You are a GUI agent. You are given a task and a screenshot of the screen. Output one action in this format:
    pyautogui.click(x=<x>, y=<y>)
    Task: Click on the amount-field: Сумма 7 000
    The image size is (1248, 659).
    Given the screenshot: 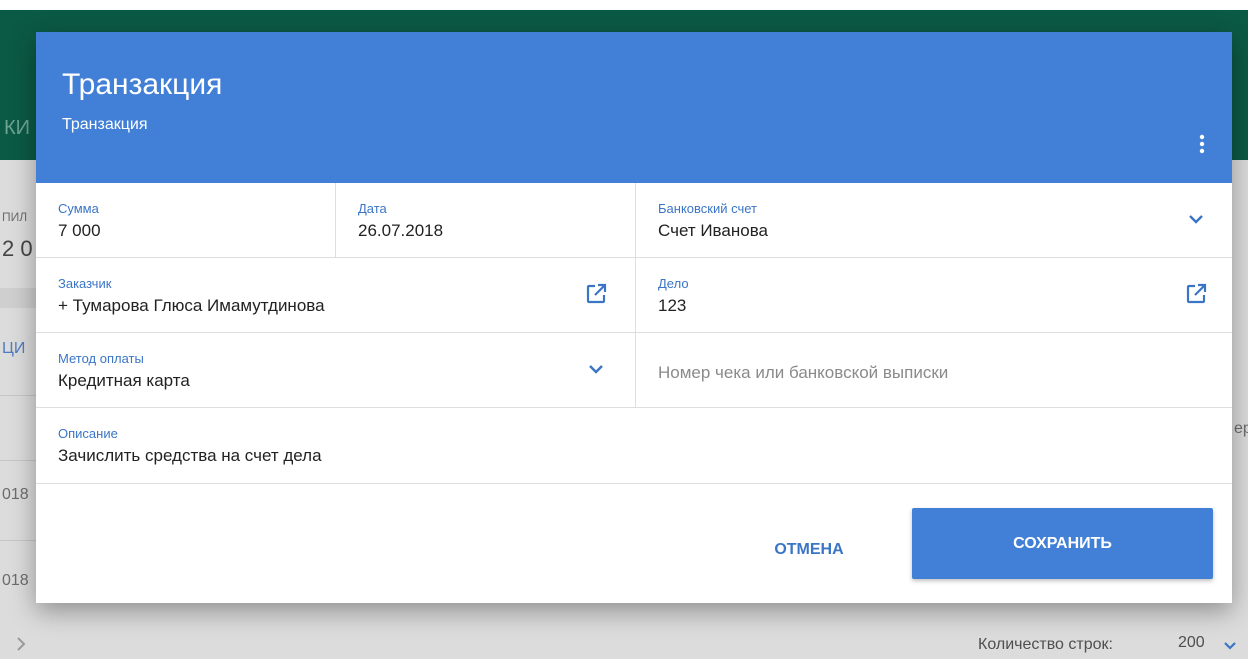 What is the action you would take?
    pyautogui.click(x=186, y=220)
    